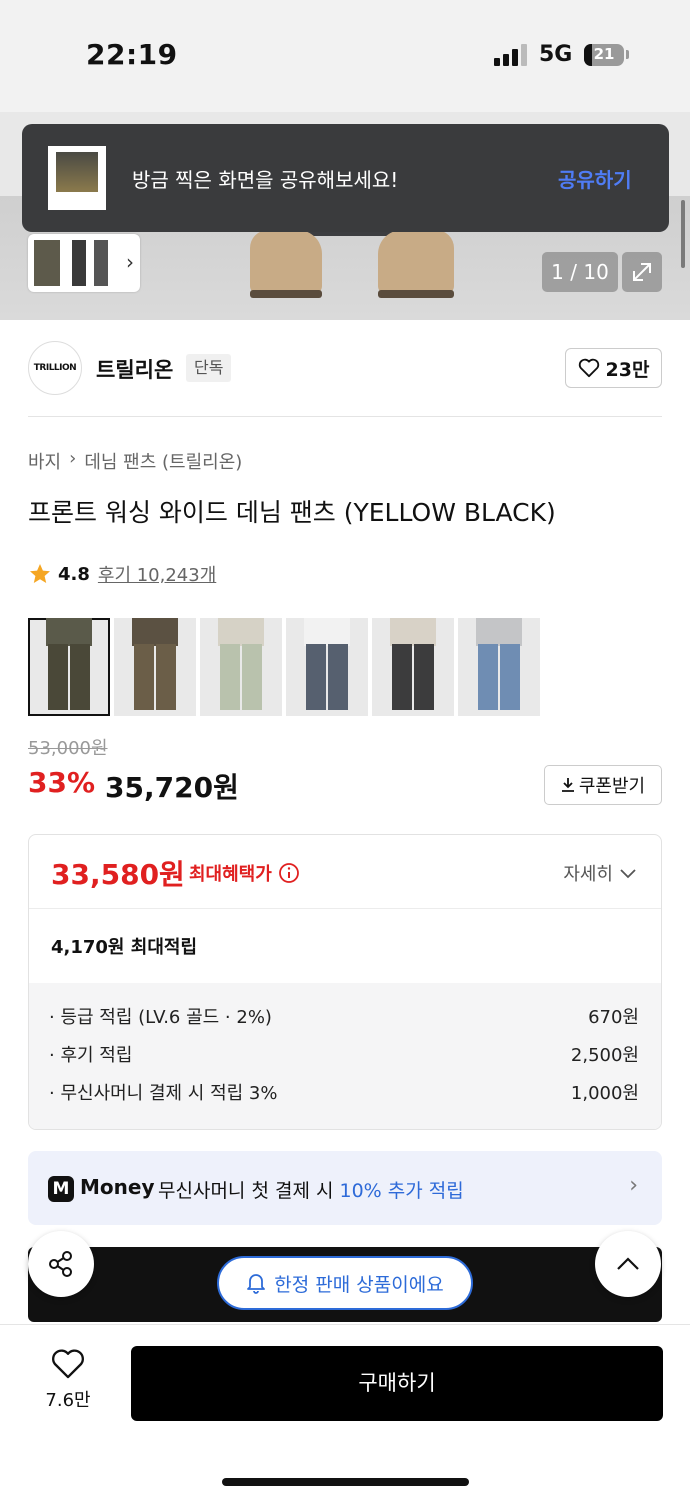  Describe the element at coordinates (627, 369) in the screenshot. I see `brand-like-count: 23만` at that location.